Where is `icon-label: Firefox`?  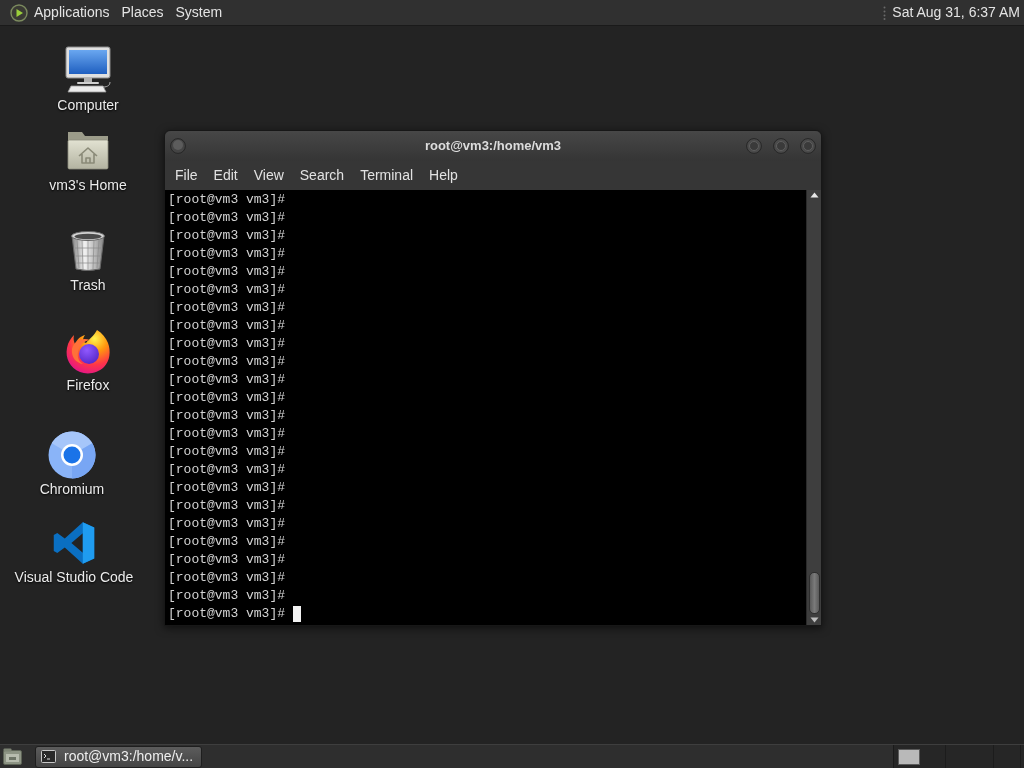
icon-label: Firefox is located at coordinates (88, 385).